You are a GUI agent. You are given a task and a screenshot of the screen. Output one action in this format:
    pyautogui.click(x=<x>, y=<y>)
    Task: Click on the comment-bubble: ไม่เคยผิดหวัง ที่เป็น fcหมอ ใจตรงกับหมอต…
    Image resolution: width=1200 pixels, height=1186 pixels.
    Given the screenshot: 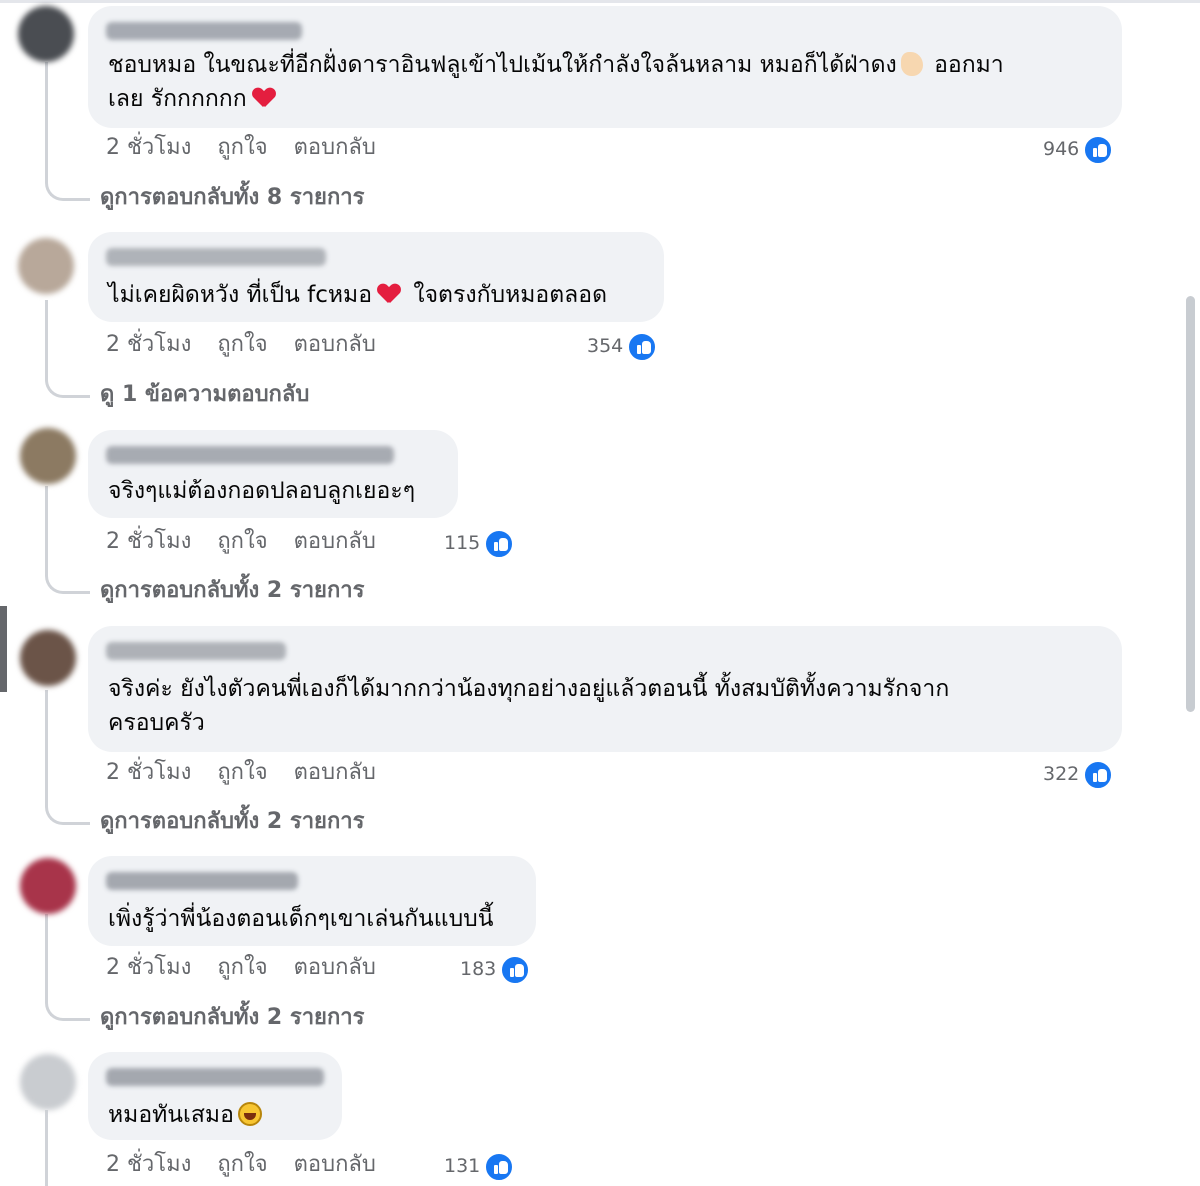 What is the action you would take?
    pyautogui.click(x=376, y=277)
    